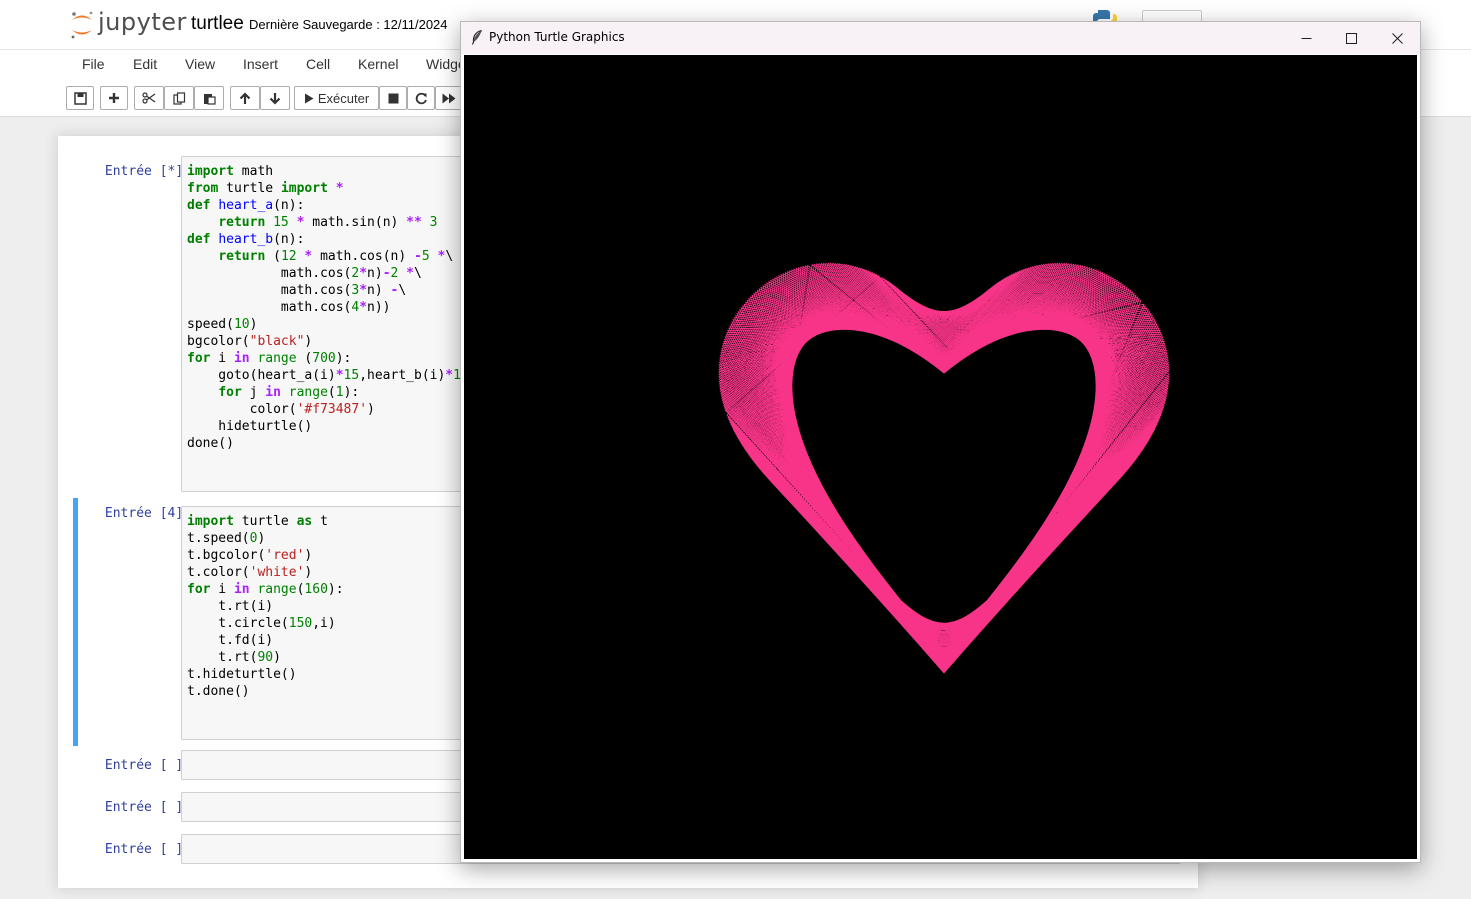 Image resolution: width=1471 pixels, height=899 pixels. Describe the element at coordinates (250, 341) in the screenshot. I see `code-line: bgcolor("black")` at that location.